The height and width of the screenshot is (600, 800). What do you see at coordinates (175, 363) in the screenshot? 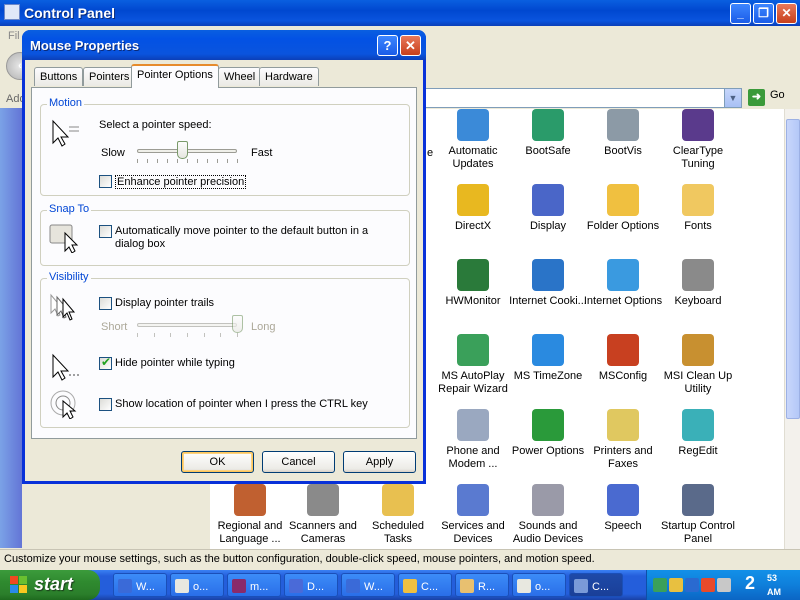
I see `hide-pointer-label: Hide pointer while typing` at bounding box center [175, 363].